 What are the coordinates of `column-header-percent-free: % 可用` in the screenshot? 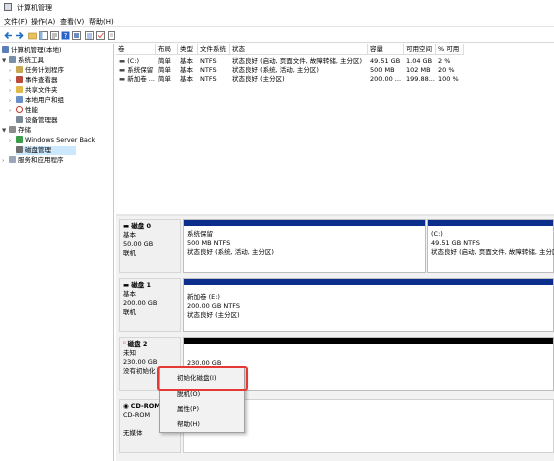 It's located at (450, 49).